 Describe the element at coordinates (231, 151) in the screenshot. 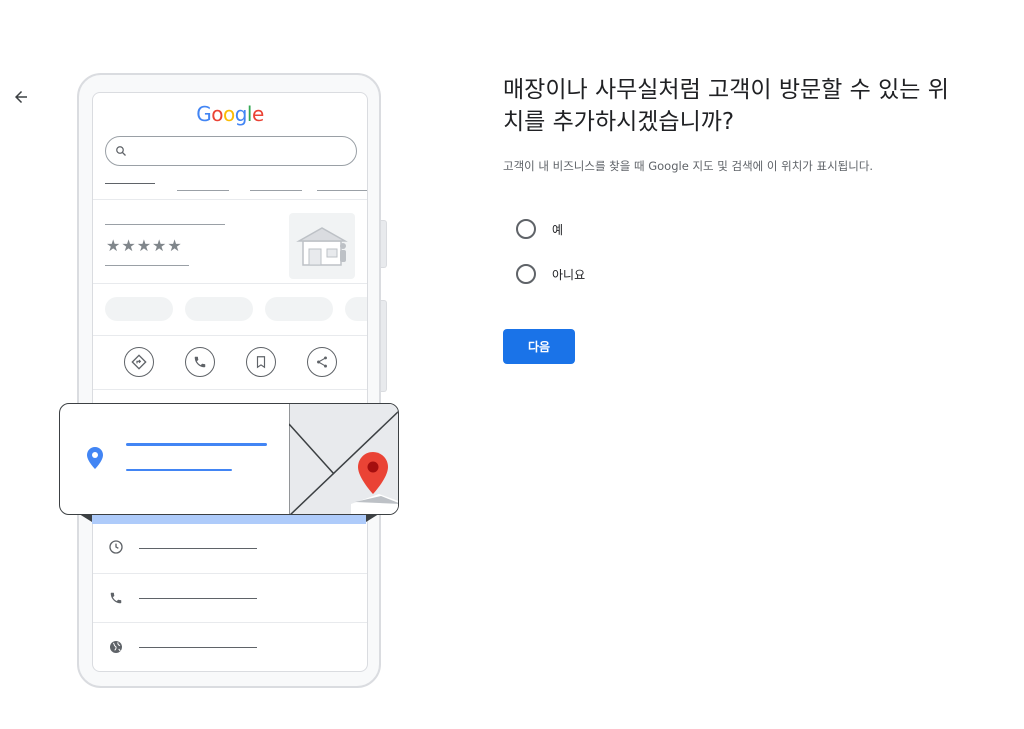

I see `illustration-search-bar` at that location.